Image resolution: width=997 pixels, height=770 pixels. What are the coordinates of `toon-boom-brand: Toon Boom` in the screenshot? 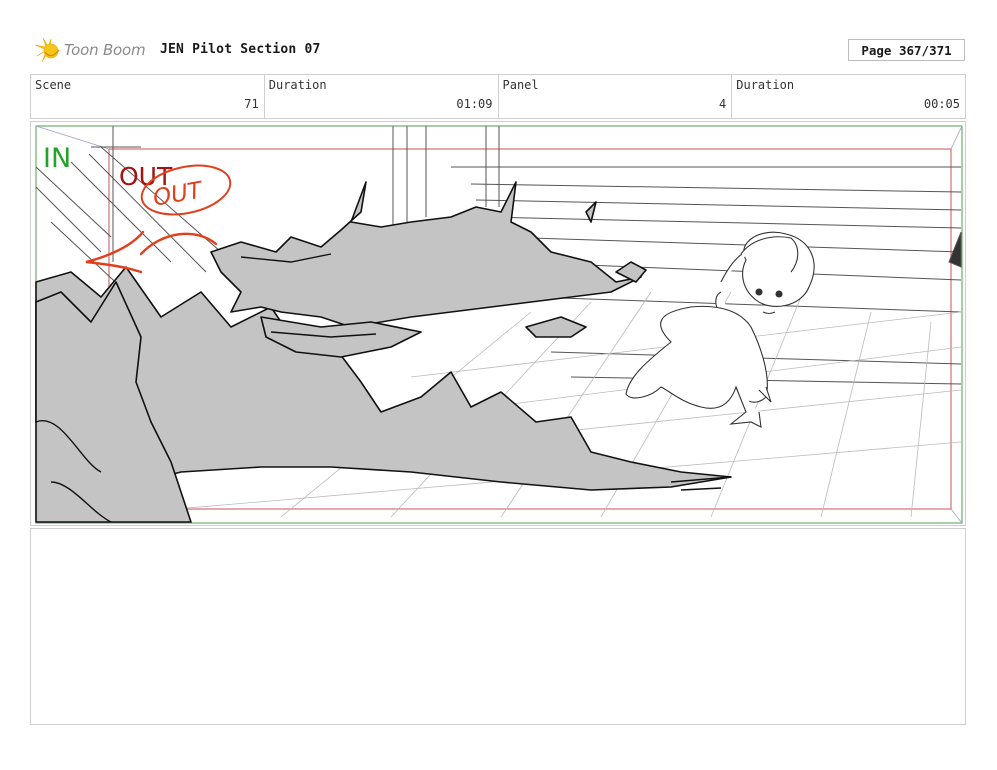 It's located at (89, 50).